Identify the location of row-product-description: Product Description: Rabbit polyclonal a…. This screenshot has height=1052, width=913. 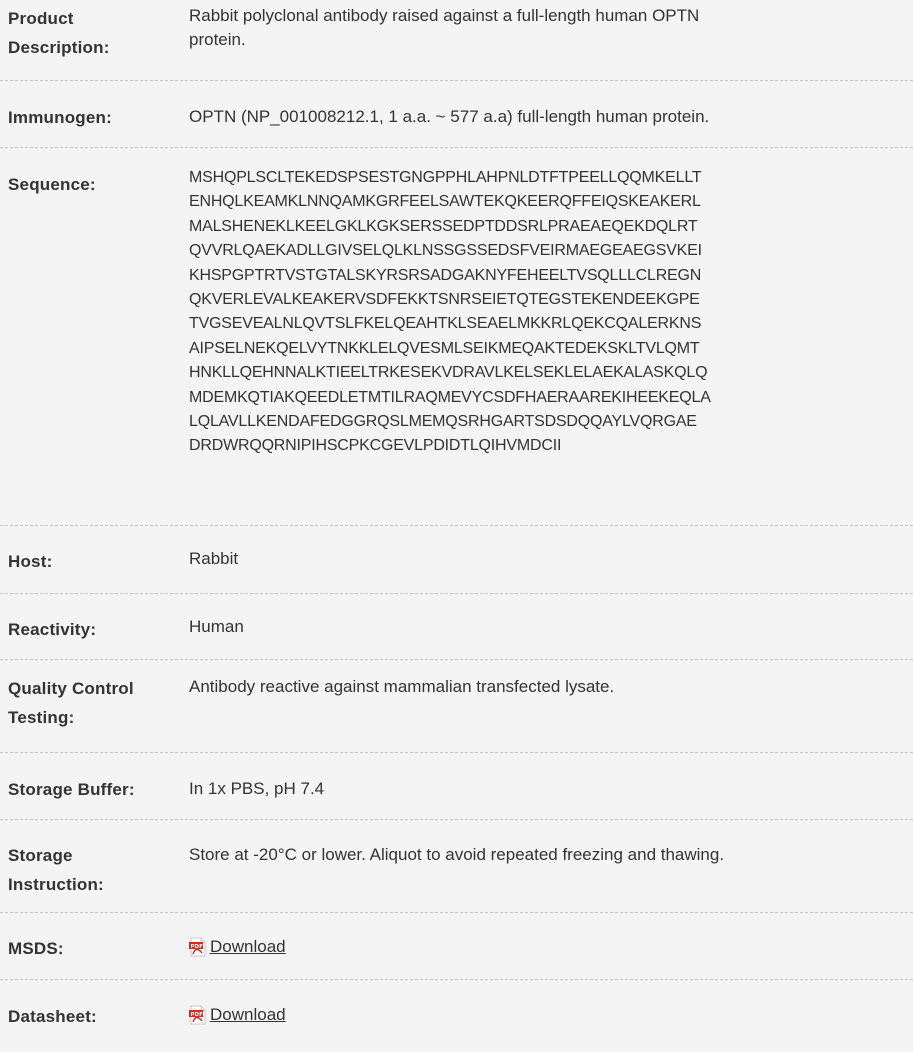
(456, 40).